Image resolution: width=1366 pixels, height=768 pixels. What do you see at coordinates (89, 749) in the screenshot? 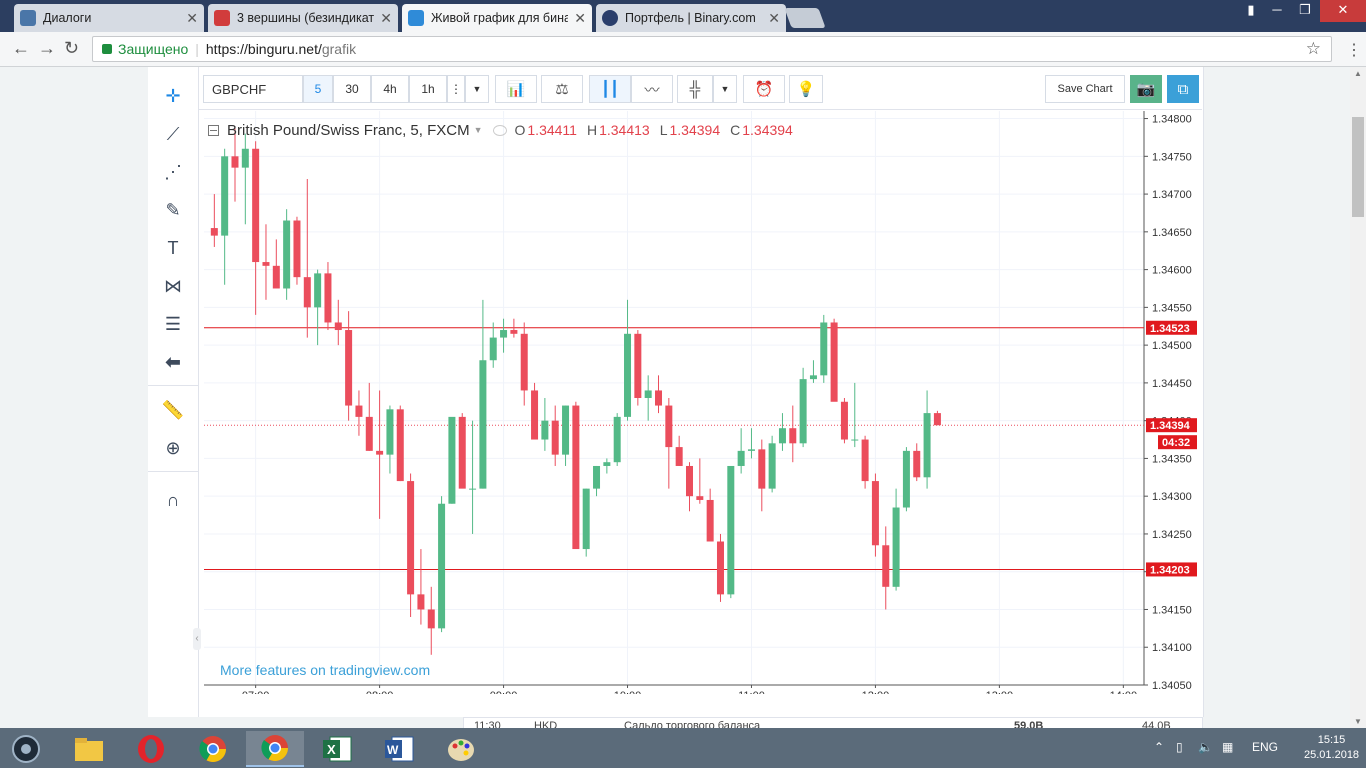
I see `taskbar-explorer` at bounding box center [89, 749].